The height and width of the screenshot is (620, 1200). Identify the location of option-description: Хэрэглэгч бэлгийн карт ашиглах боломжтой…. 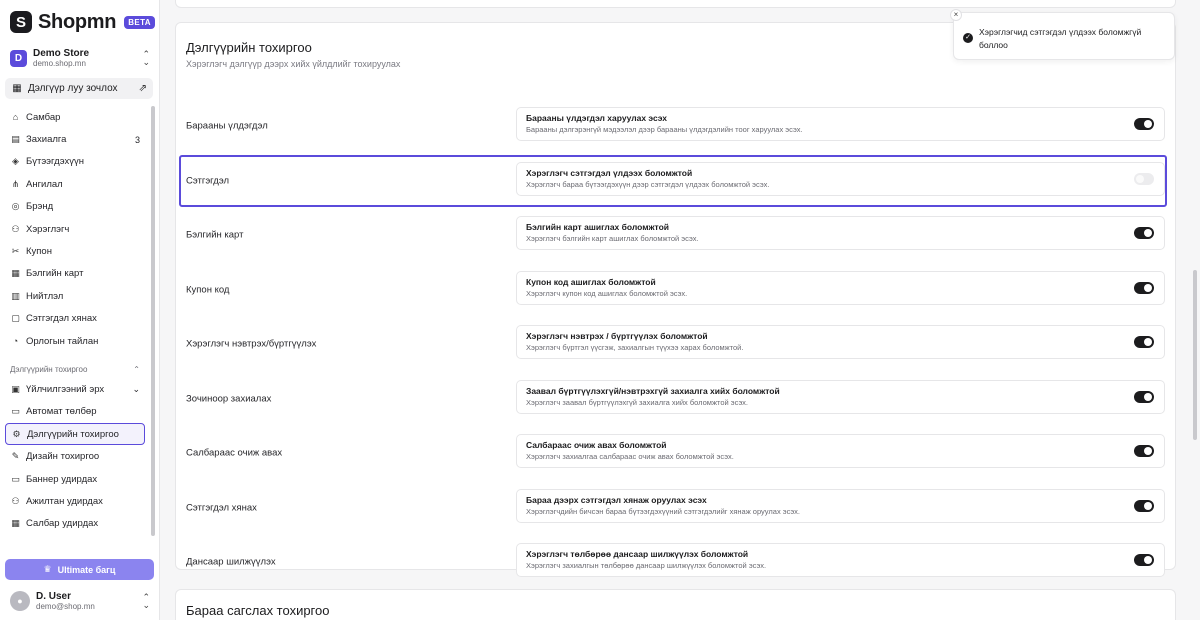
(612, 238).